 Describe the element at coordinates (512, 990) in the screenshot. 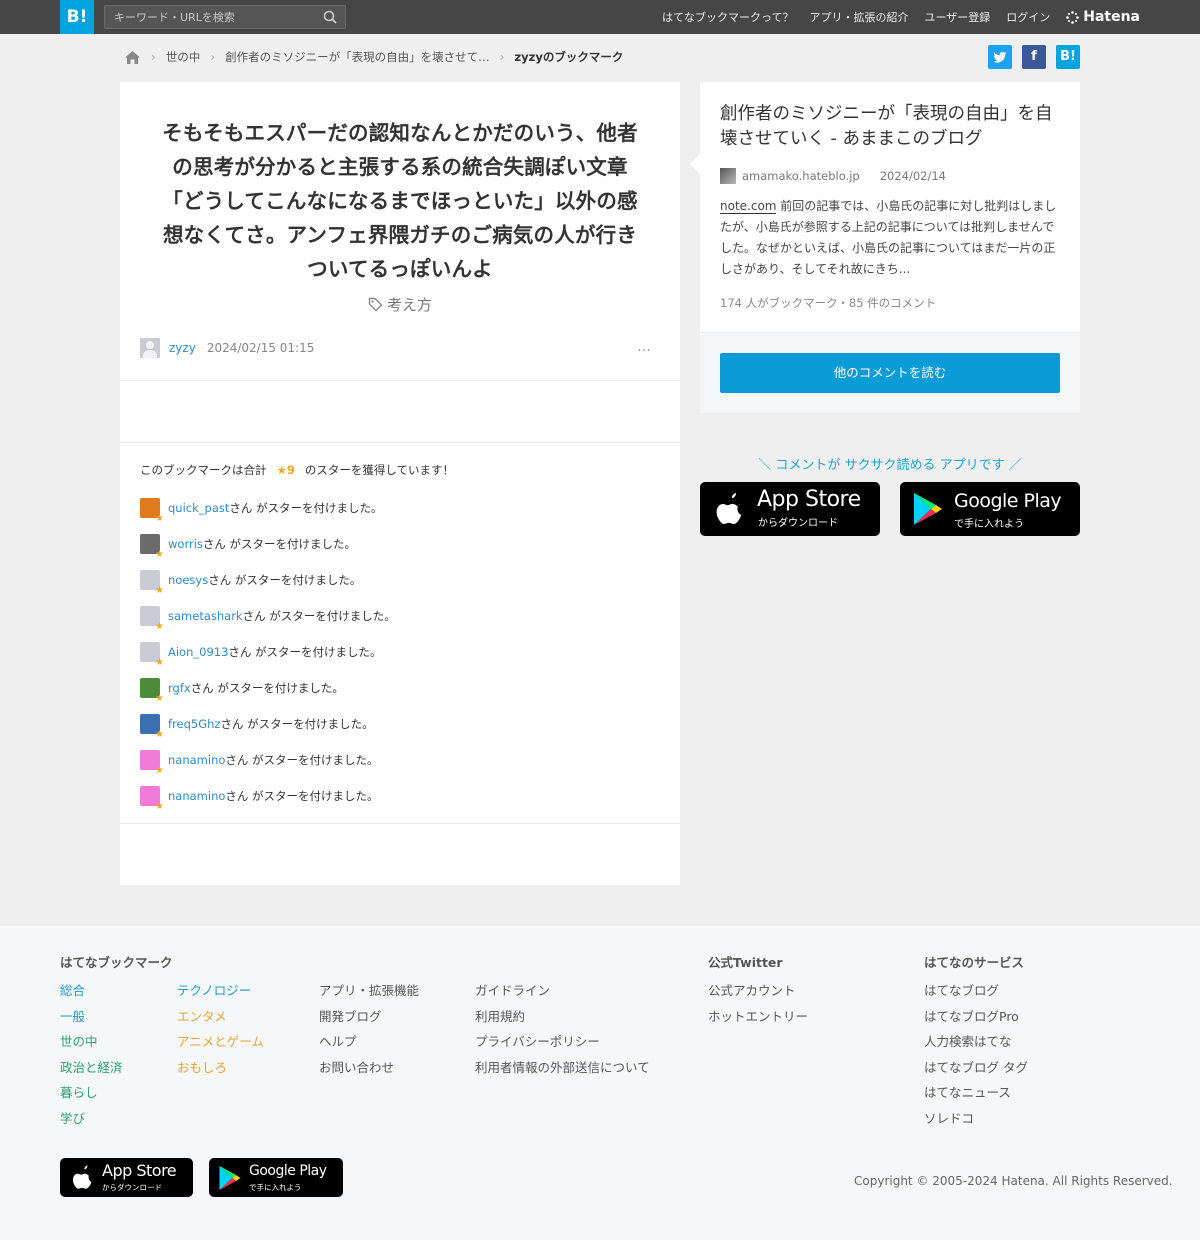

I see `footer-link: ガイドライン` at that location.